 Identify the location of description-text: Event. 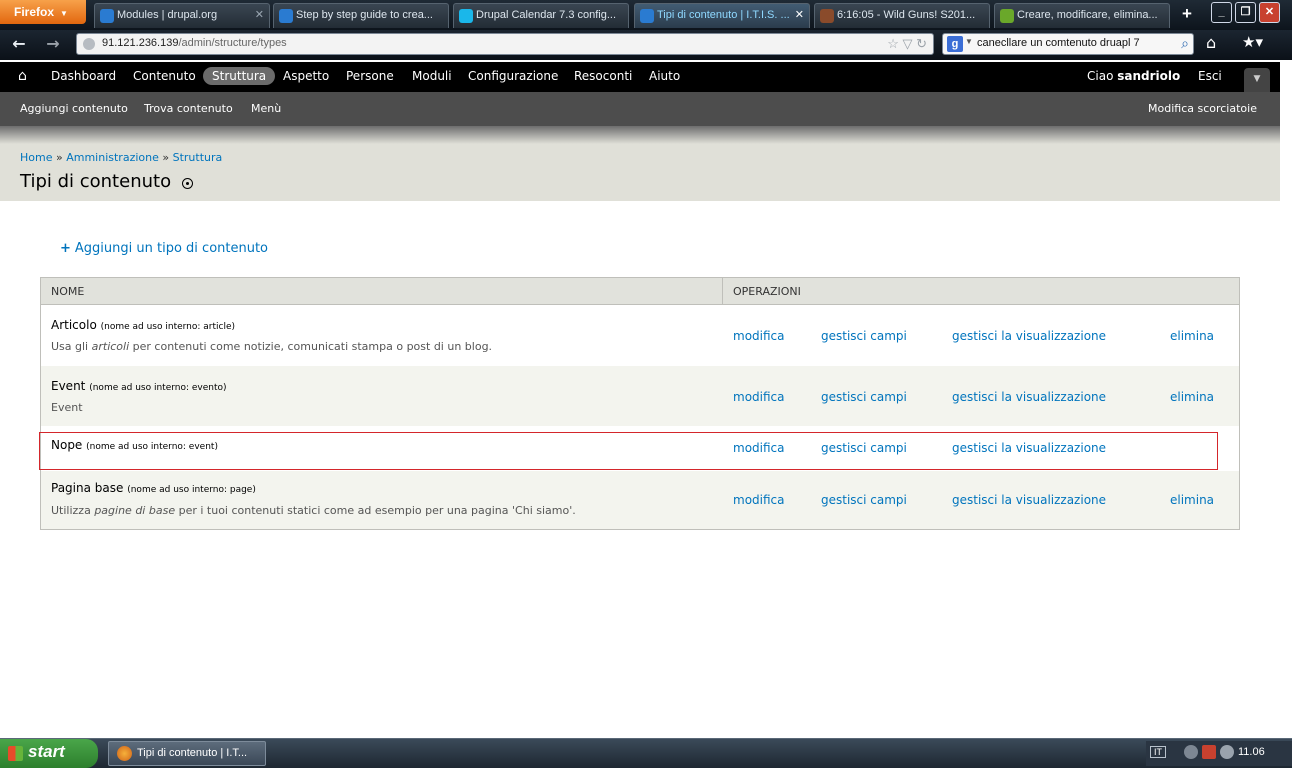
(67, 407).